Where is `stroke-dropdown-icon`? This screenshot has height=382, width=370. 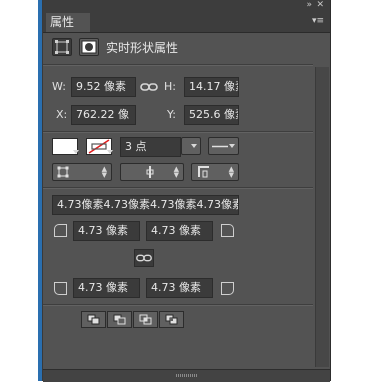
stroke-dropdown-icon is located at coordinates (110, 152).